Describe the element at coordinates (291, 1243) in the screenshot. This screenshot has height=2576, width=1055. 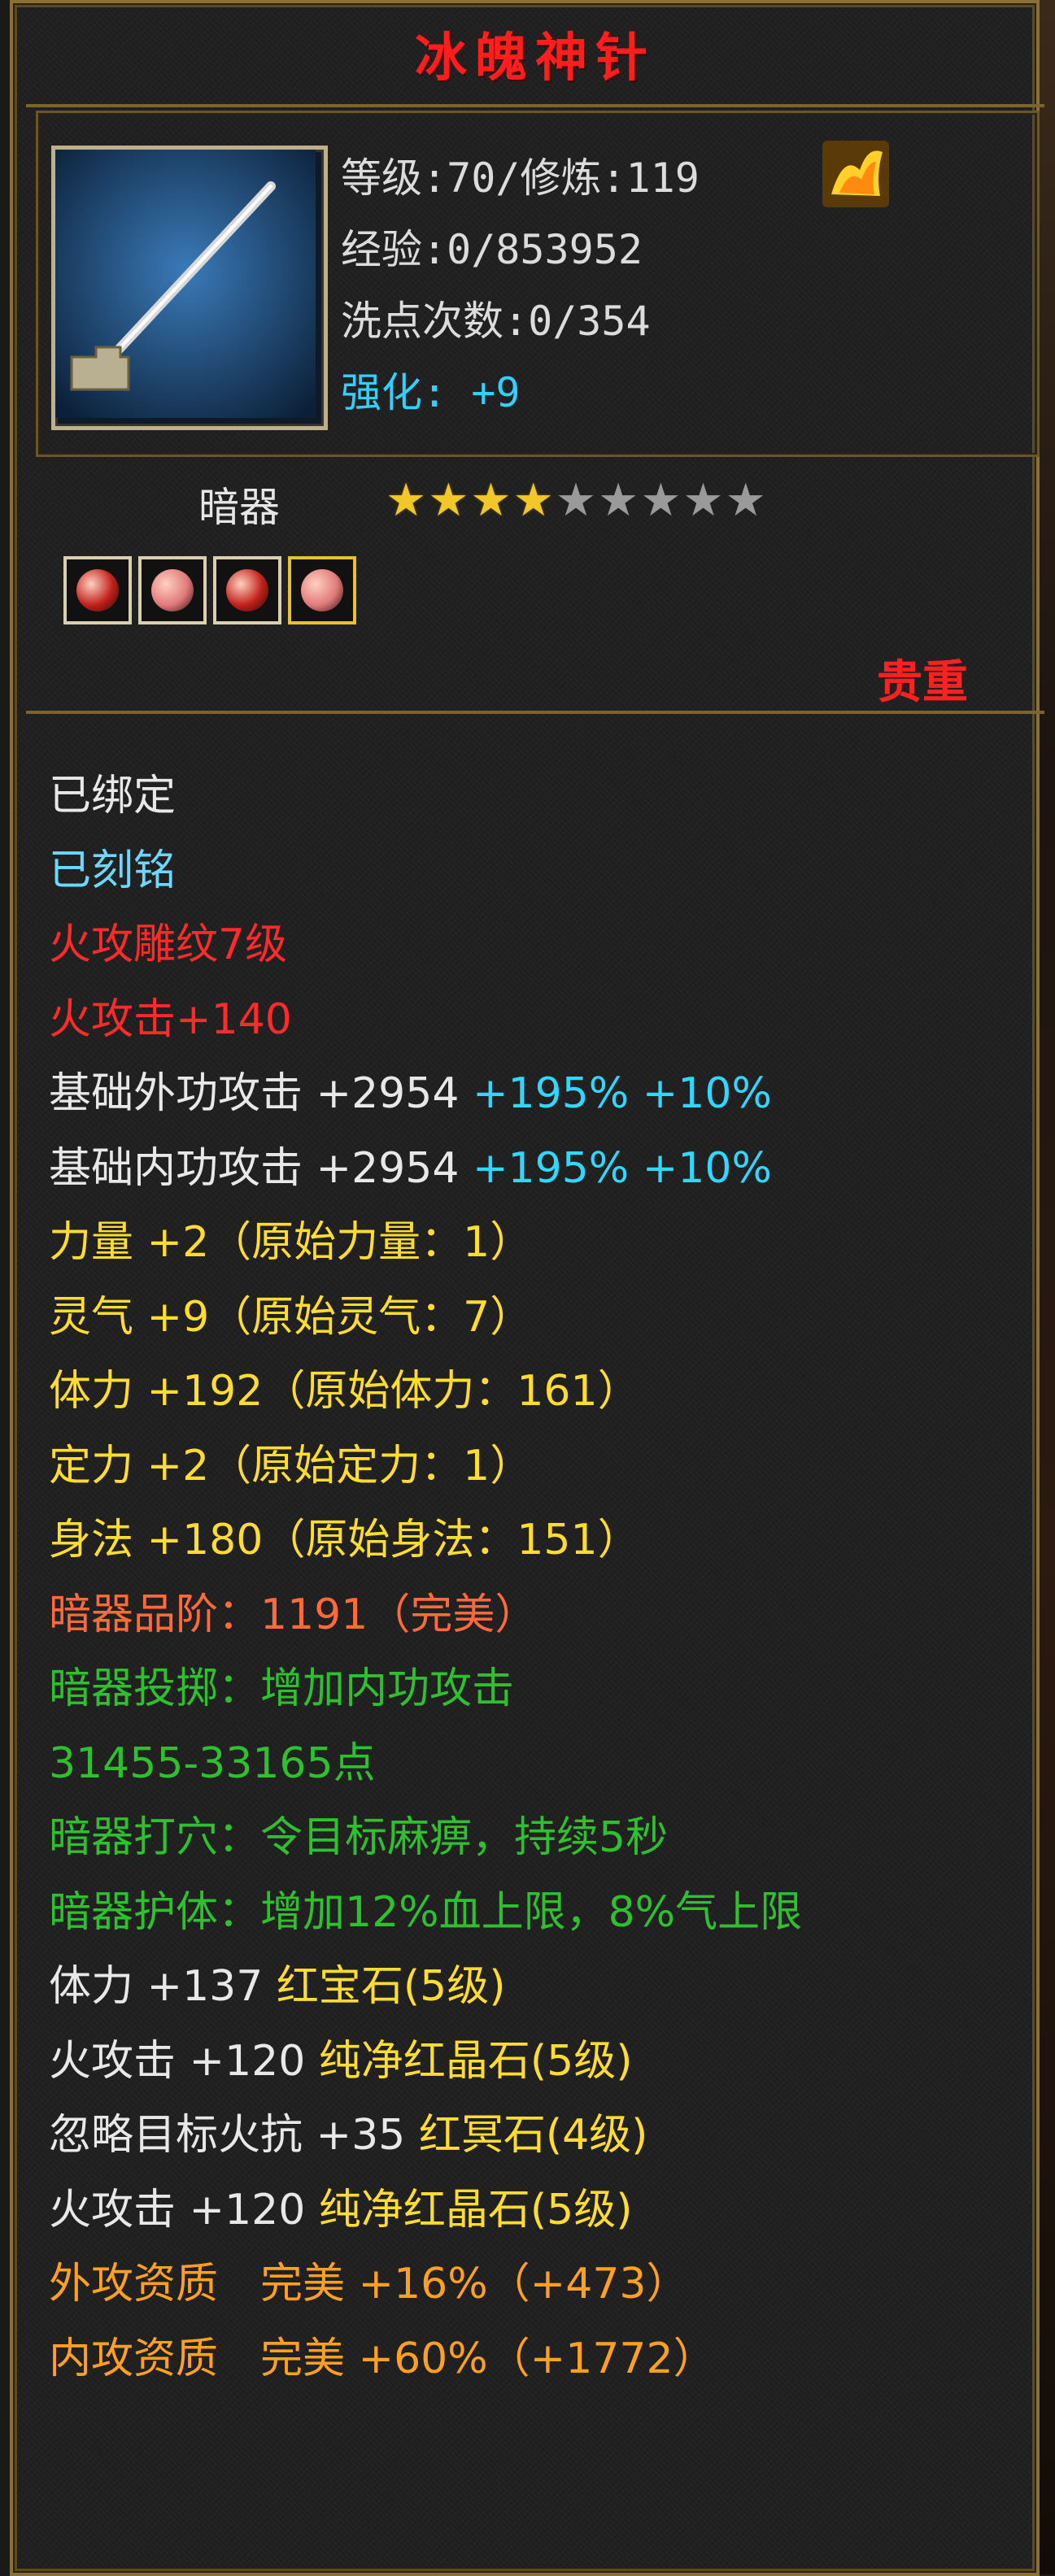
I see `strength-stat: 力量 +2（原始力量：1）` at that location.